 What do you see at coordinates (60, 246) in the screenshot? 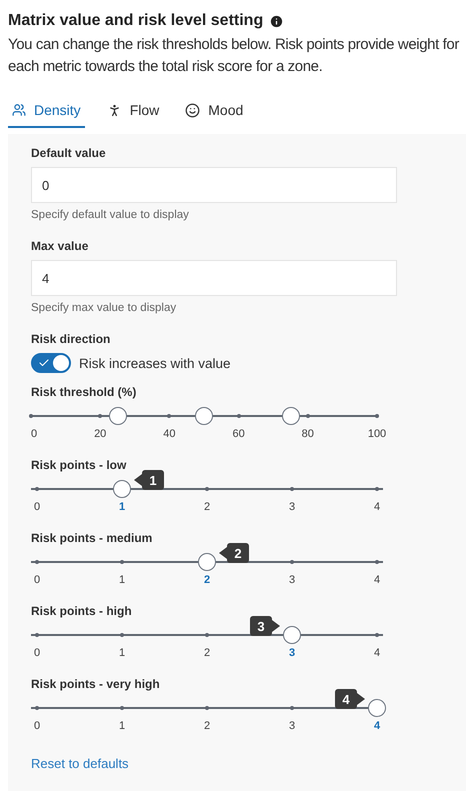
I see `field-label: Max value` at bounding box center [60, 246].